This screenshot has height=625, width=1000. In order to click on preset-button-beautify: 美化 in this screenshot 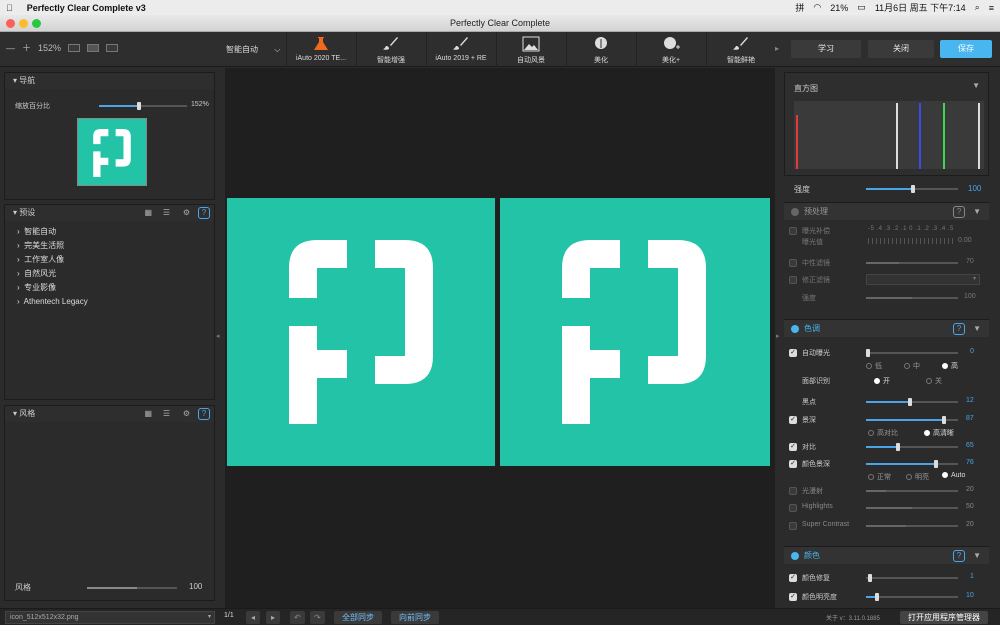, I will do `click(600, 49)`.